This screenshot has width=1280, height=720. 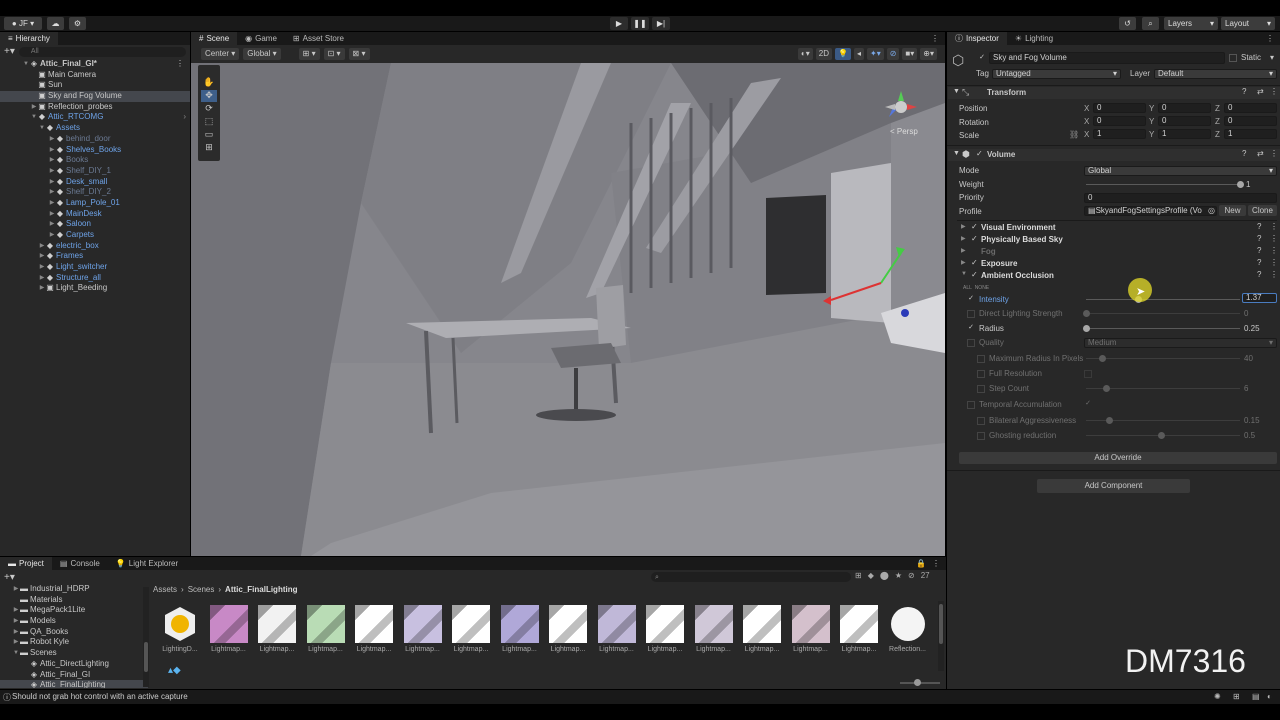 What do you see at coordinates (1217, 134) in the screenshot?
I see `scale-z-axis-label: Z` at bounding box center [1217, 134].